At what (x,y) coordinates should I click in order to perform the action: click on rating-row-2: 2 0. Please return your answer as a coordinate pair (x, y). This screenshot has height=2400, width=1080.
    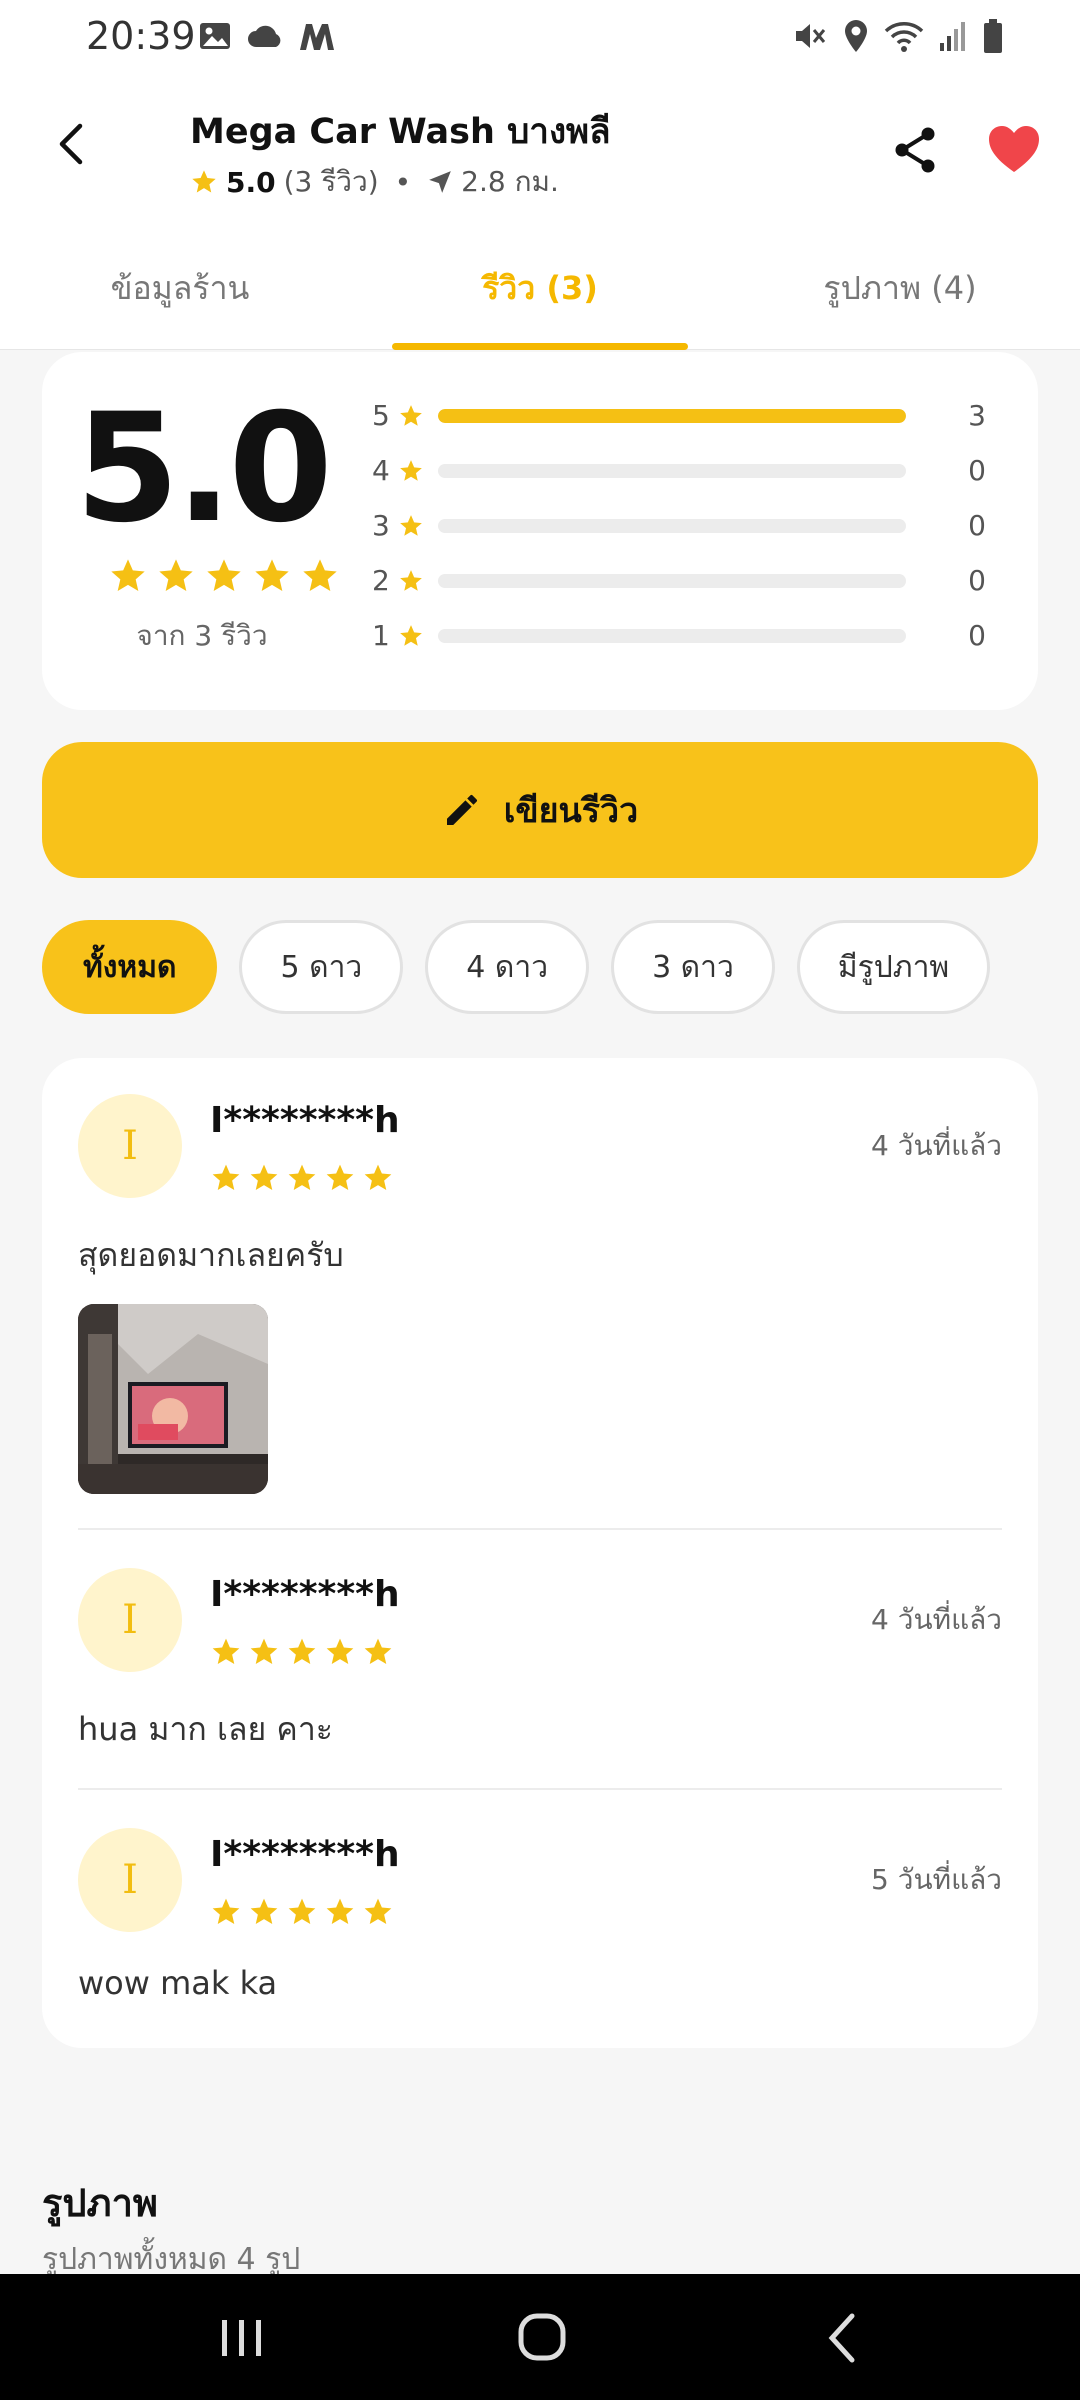
    Looking at the image, I should click on (692, 580).